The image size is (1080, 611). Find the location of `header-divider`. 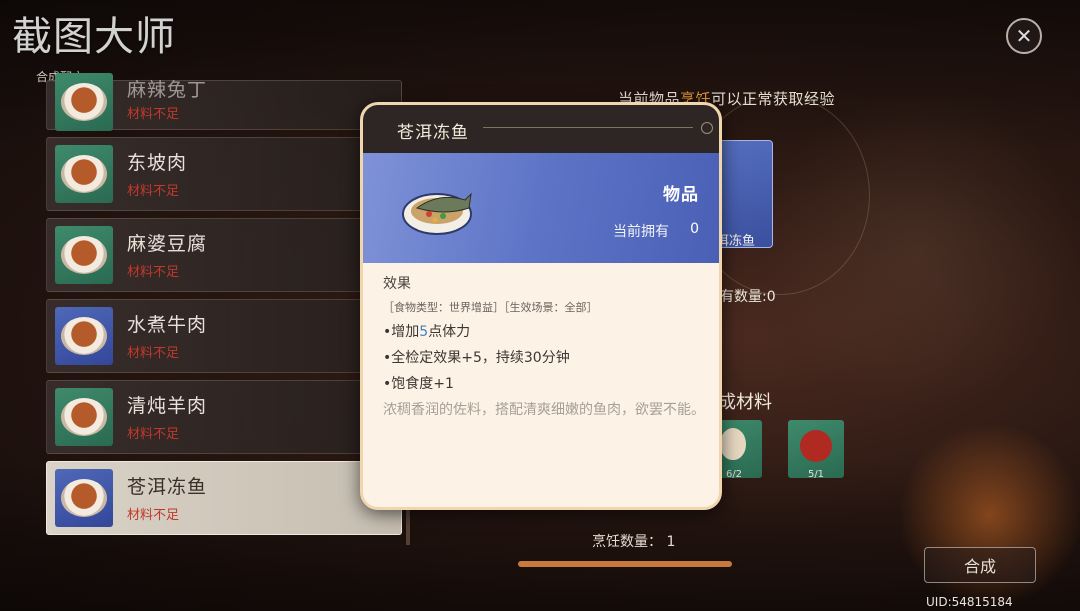

header-divider is located at coordinates (588, 127).